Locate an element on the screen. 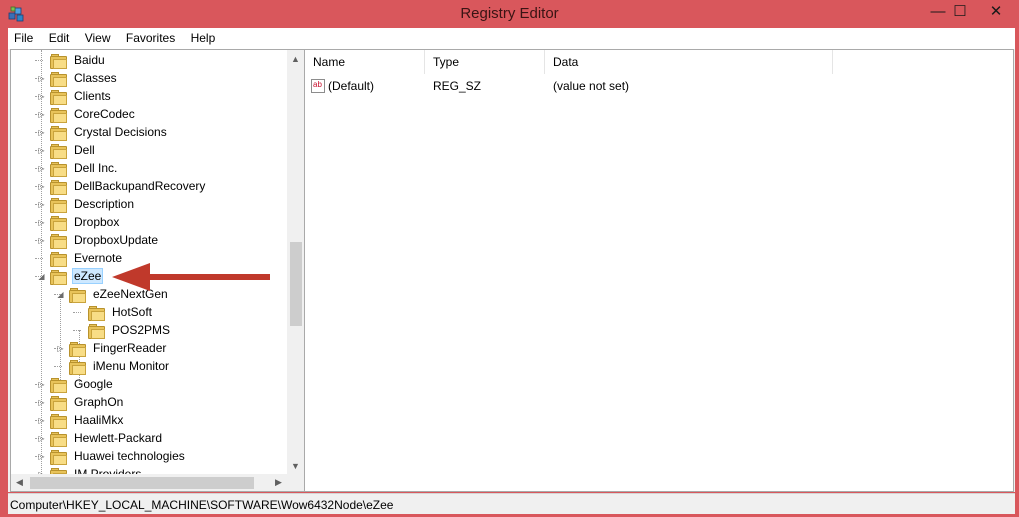  tree-item-label: Dell is located at coordinates (84, 150).